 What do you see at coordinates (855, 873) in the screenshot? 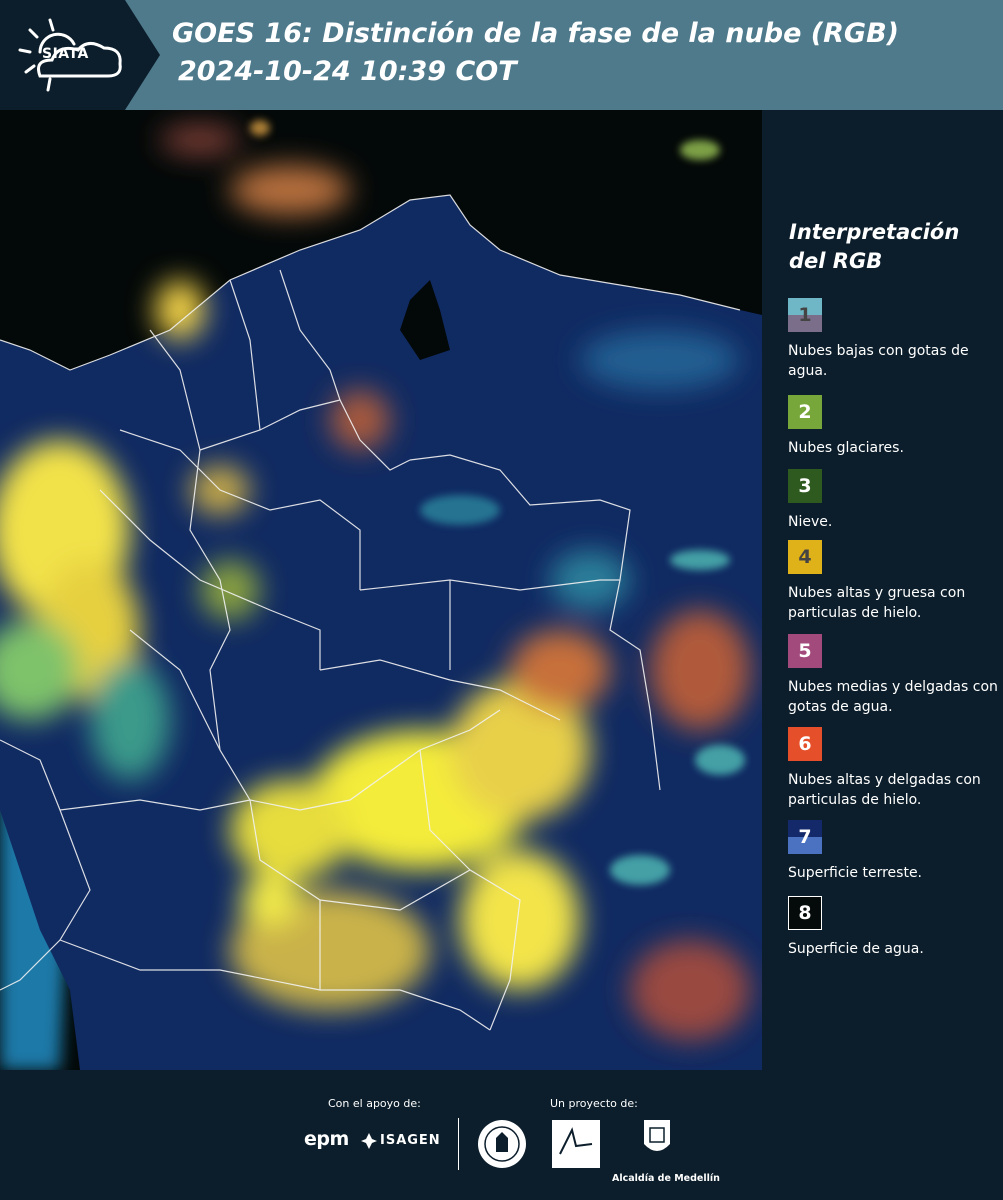
I see `legend-label-7: Superficie terreste.` at bounding box center [855, 873].